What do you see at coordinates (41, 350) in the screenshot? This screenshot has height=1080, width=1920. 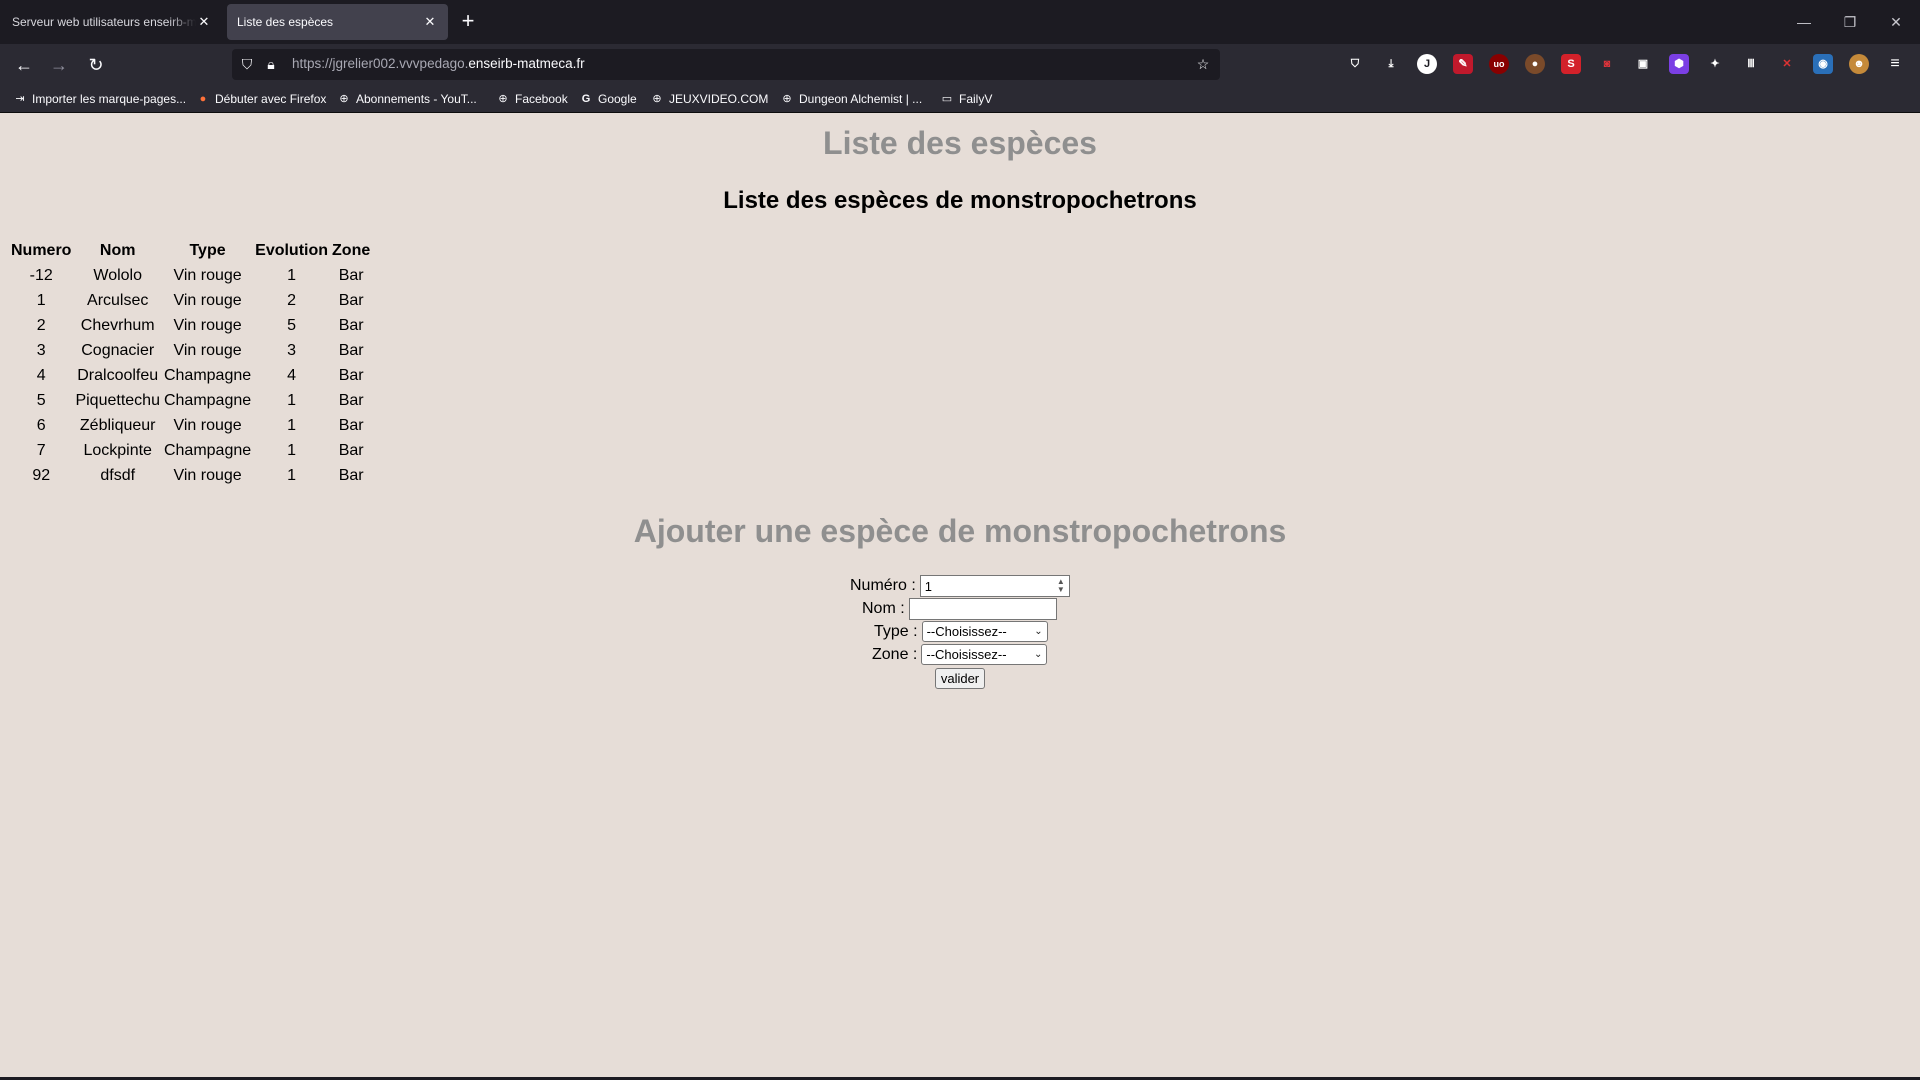 I see `cell-numero: 3` at bounding box center [41, 350].